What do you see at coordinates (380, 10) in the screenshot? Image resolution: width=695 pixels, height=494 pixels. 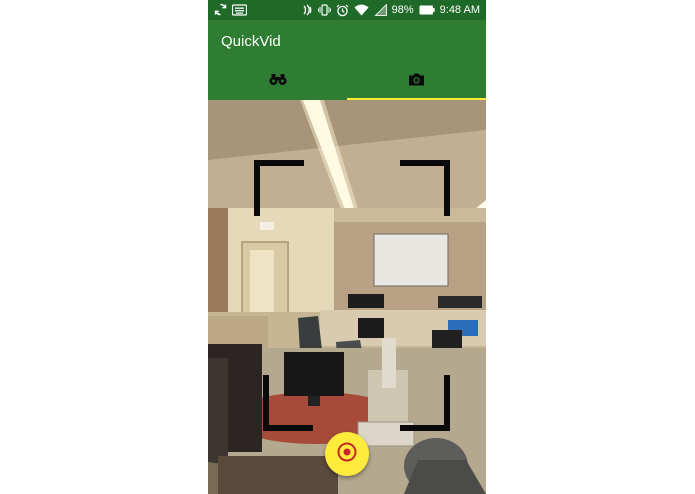 I see `signal-icon` at bounding box center [380, 10].